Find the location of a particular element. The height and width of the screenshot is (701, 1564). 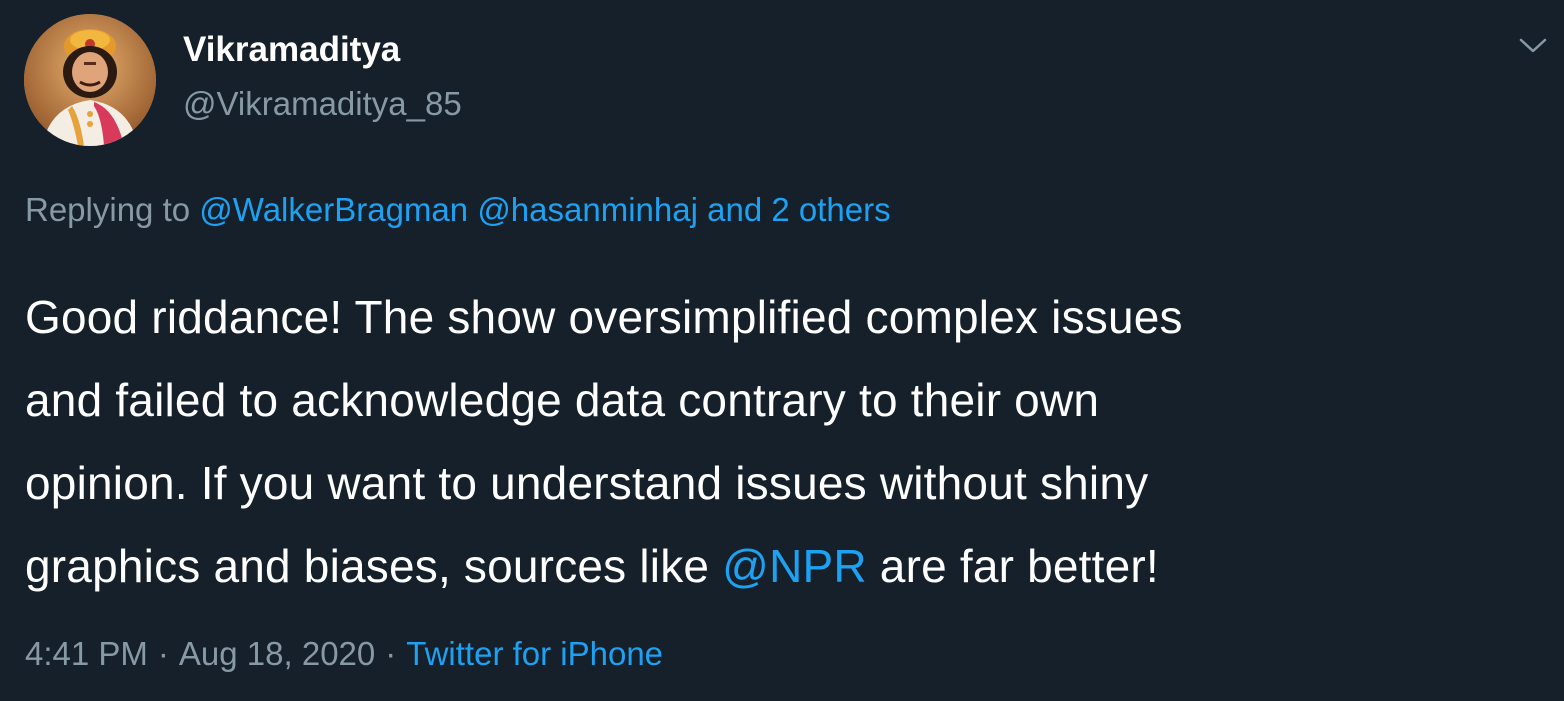

chevron-down-icon is located at coordinates (1533, 45).